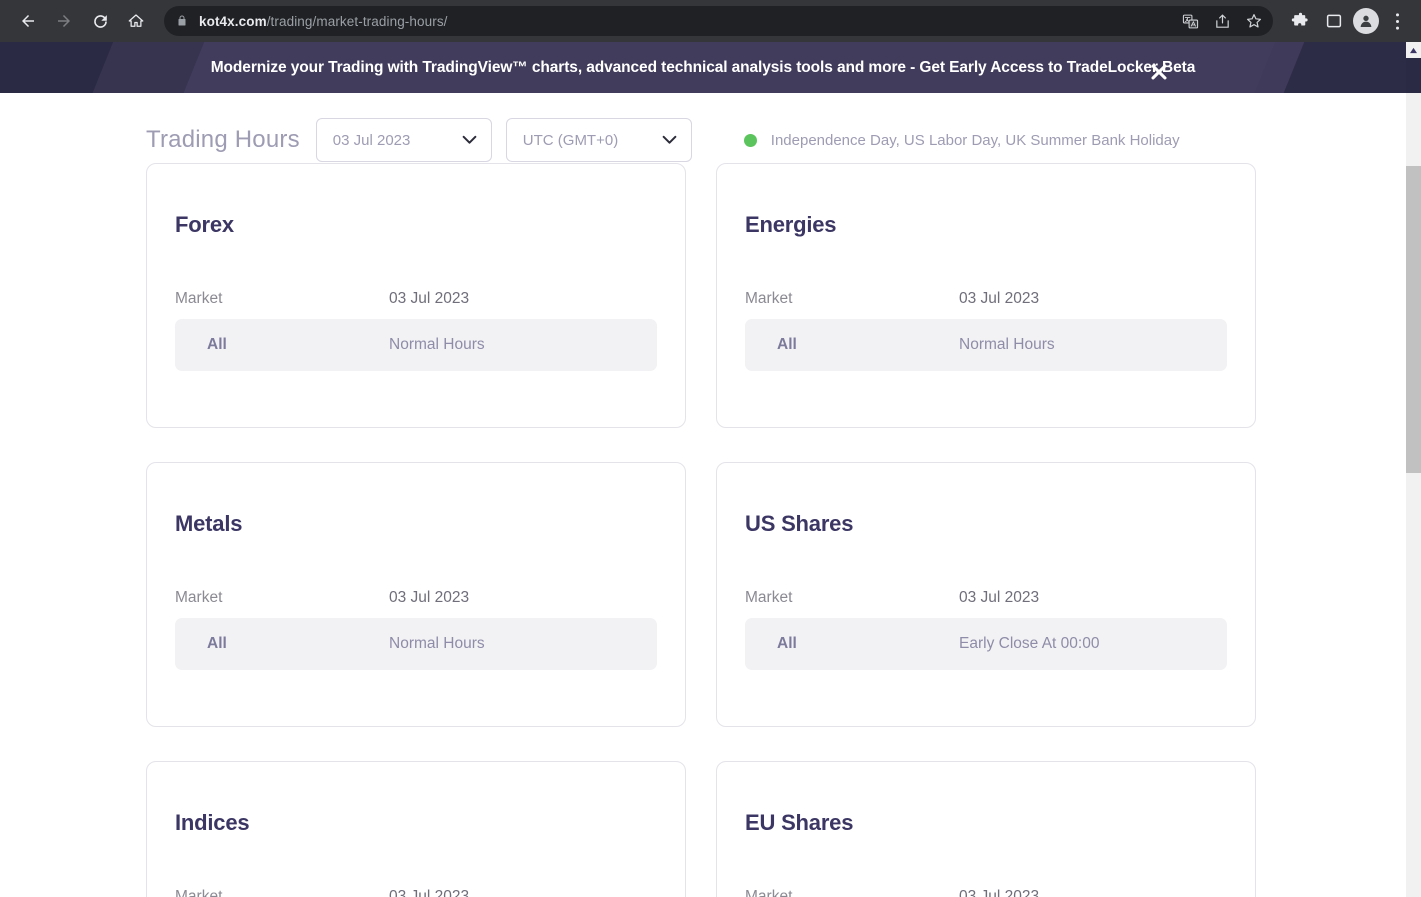 The height and width of the screenshot is (897, 1421). I want to click on profile-avatar-icon, so click(1366, 21).